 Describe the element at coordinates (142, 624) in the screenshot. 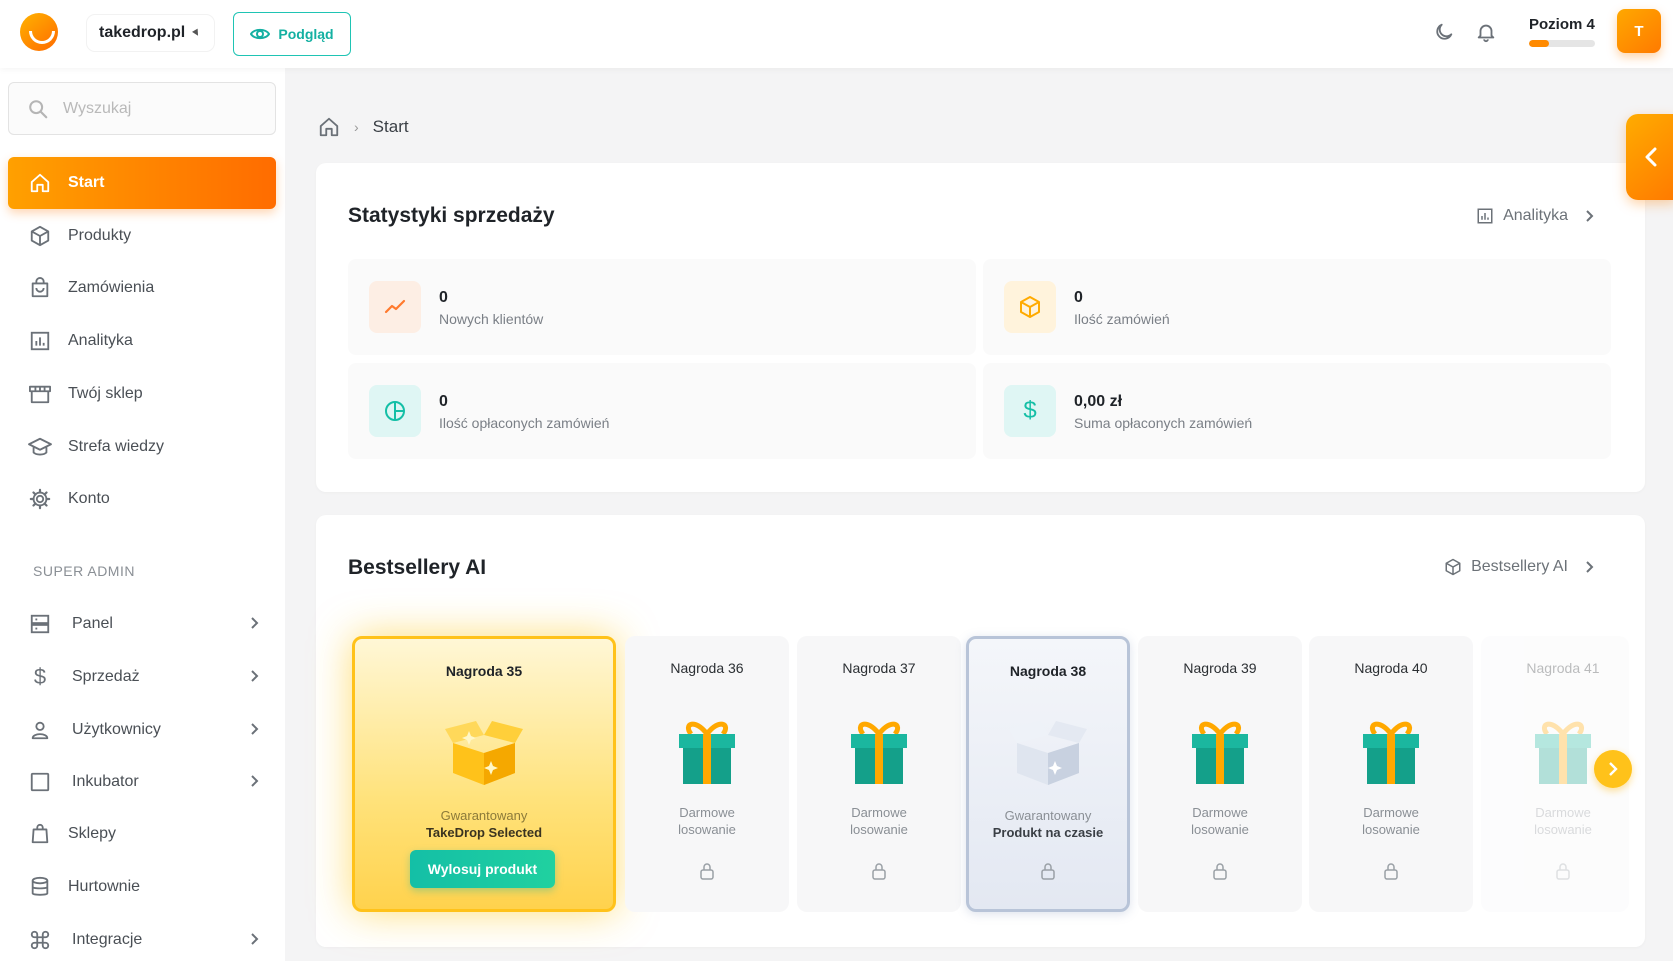

I see `sidebar-item-panel: Panel` at that location.